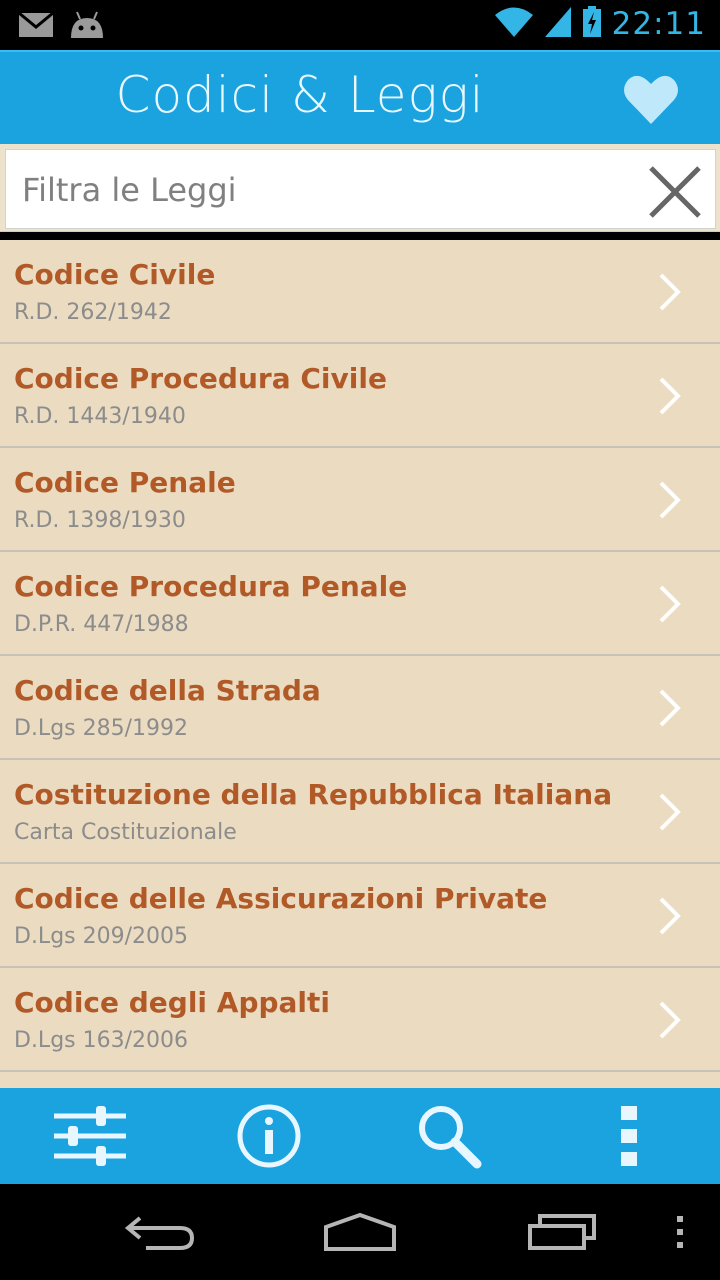 The height and width of the screenshot is (1280, 720). Describe the element at coordinates (101, 624) in the screenshot. I see `law-subtitle: D.P.R. 447/1988` at that location.